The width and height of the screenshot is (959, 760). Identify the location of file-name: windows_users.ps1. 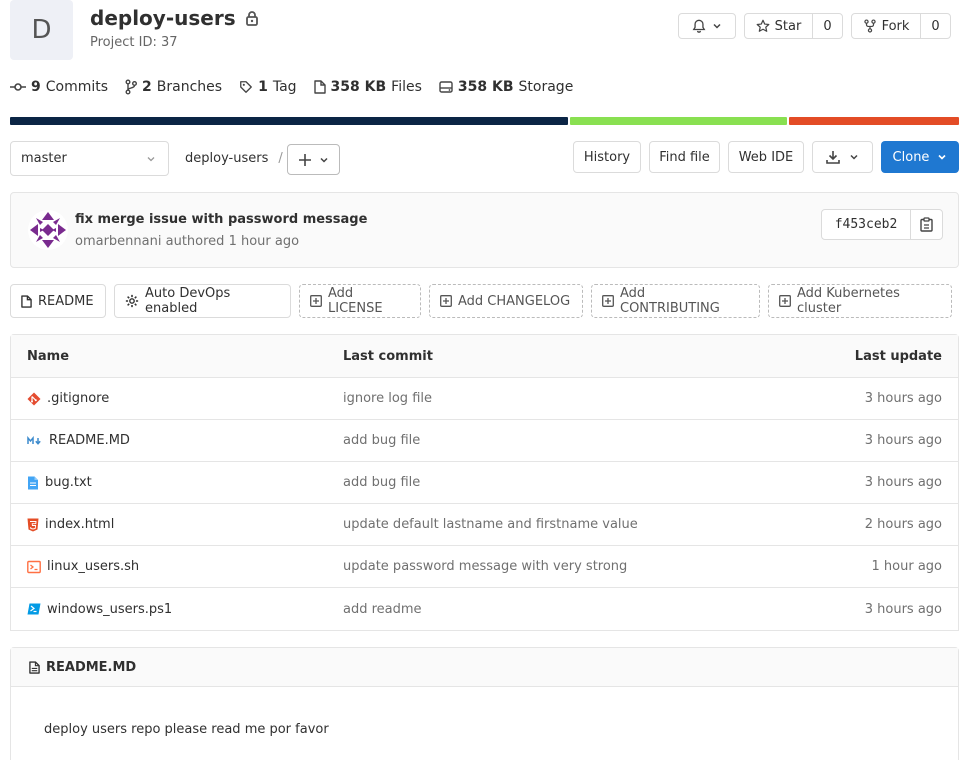
(109, 609).